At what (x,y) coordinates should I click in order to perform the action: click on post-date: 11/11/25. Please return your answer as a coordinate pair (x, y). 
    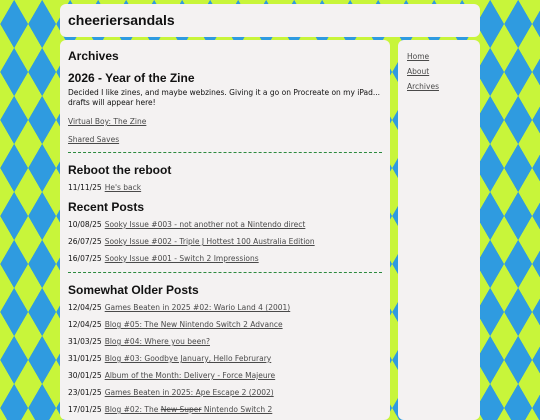
    Looking at the image, I should click on (85, 187).